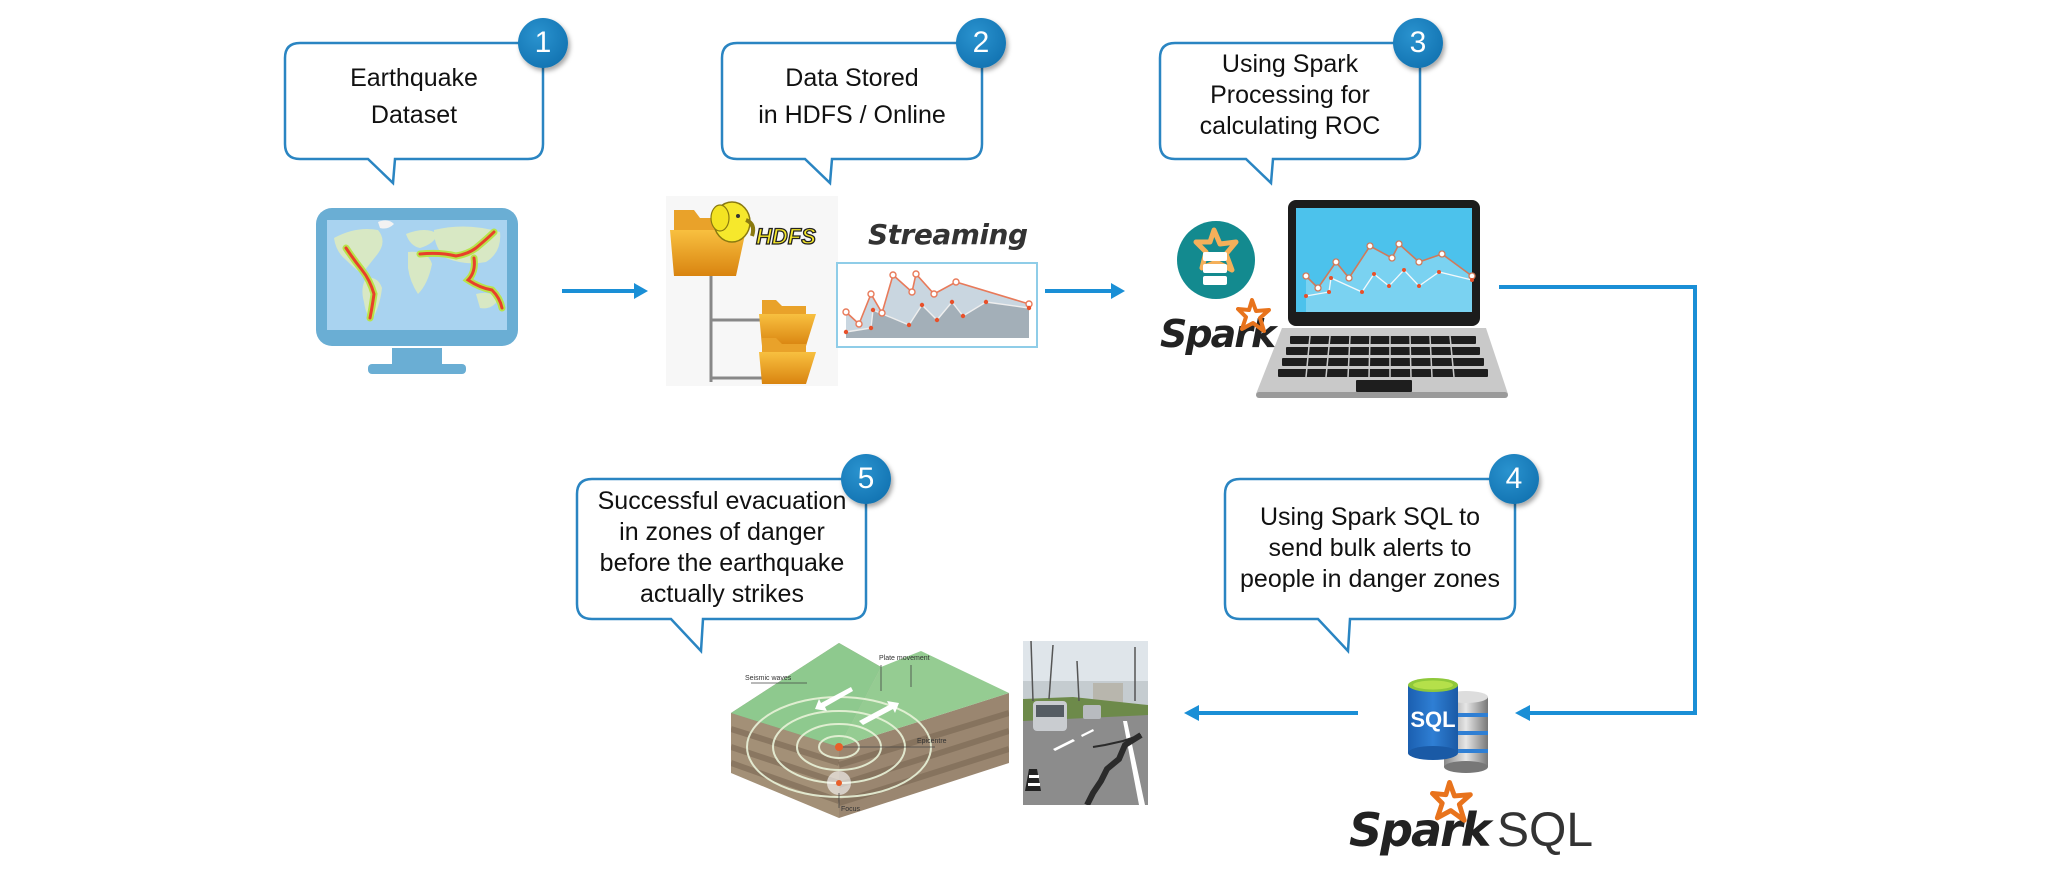  Describe the element at coordinates (1290, 64) in the screenshot. I see `step-3-line-1: Using Spark` at that location.